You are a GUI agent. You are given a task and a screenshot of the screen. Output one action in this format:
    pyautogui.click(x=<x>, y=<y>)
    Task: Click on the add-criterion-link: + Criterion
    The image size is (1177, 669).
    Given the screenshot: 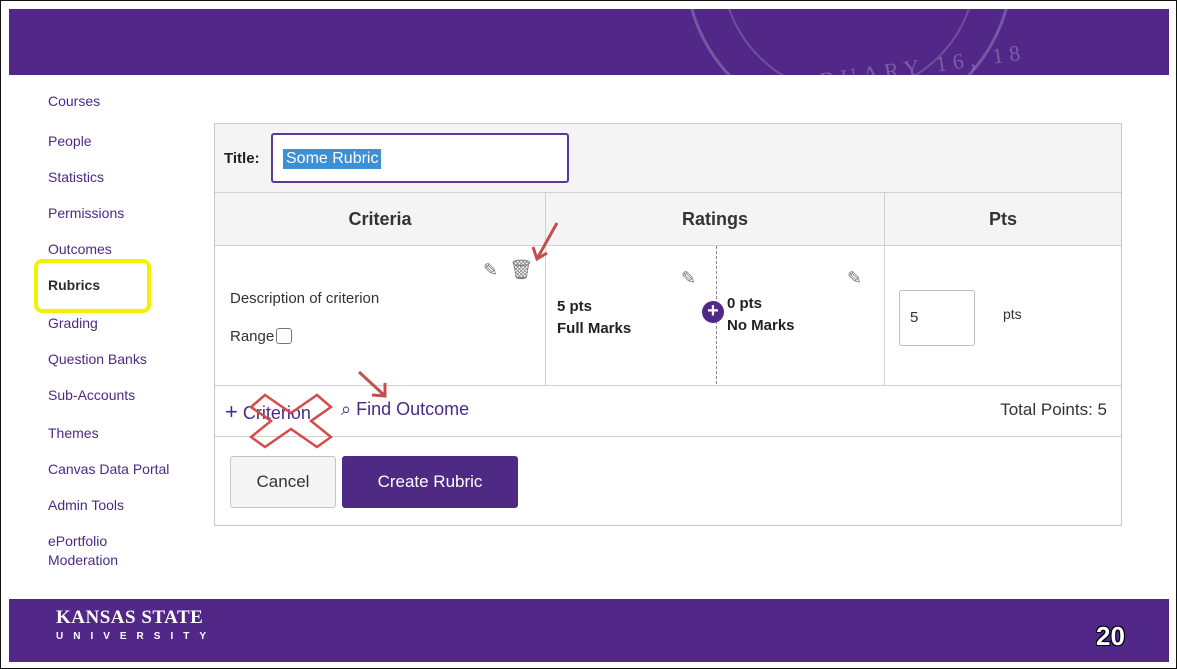 What is the action you would take?
    pyautogui.click(x=268, y=412)
    